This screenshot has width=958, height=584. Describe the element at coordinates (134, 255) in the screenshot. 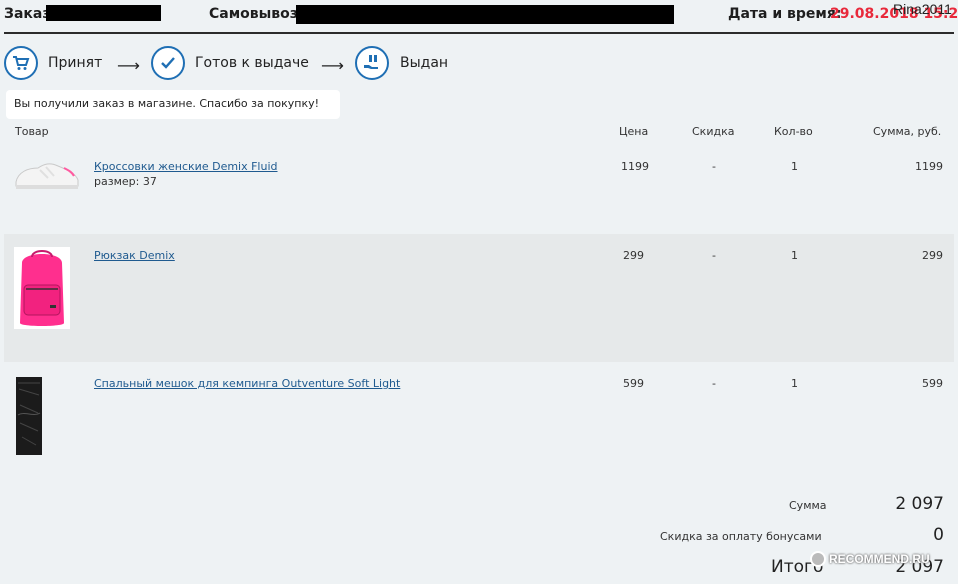

I see `product-link: Рюкзак Demix` at that location.